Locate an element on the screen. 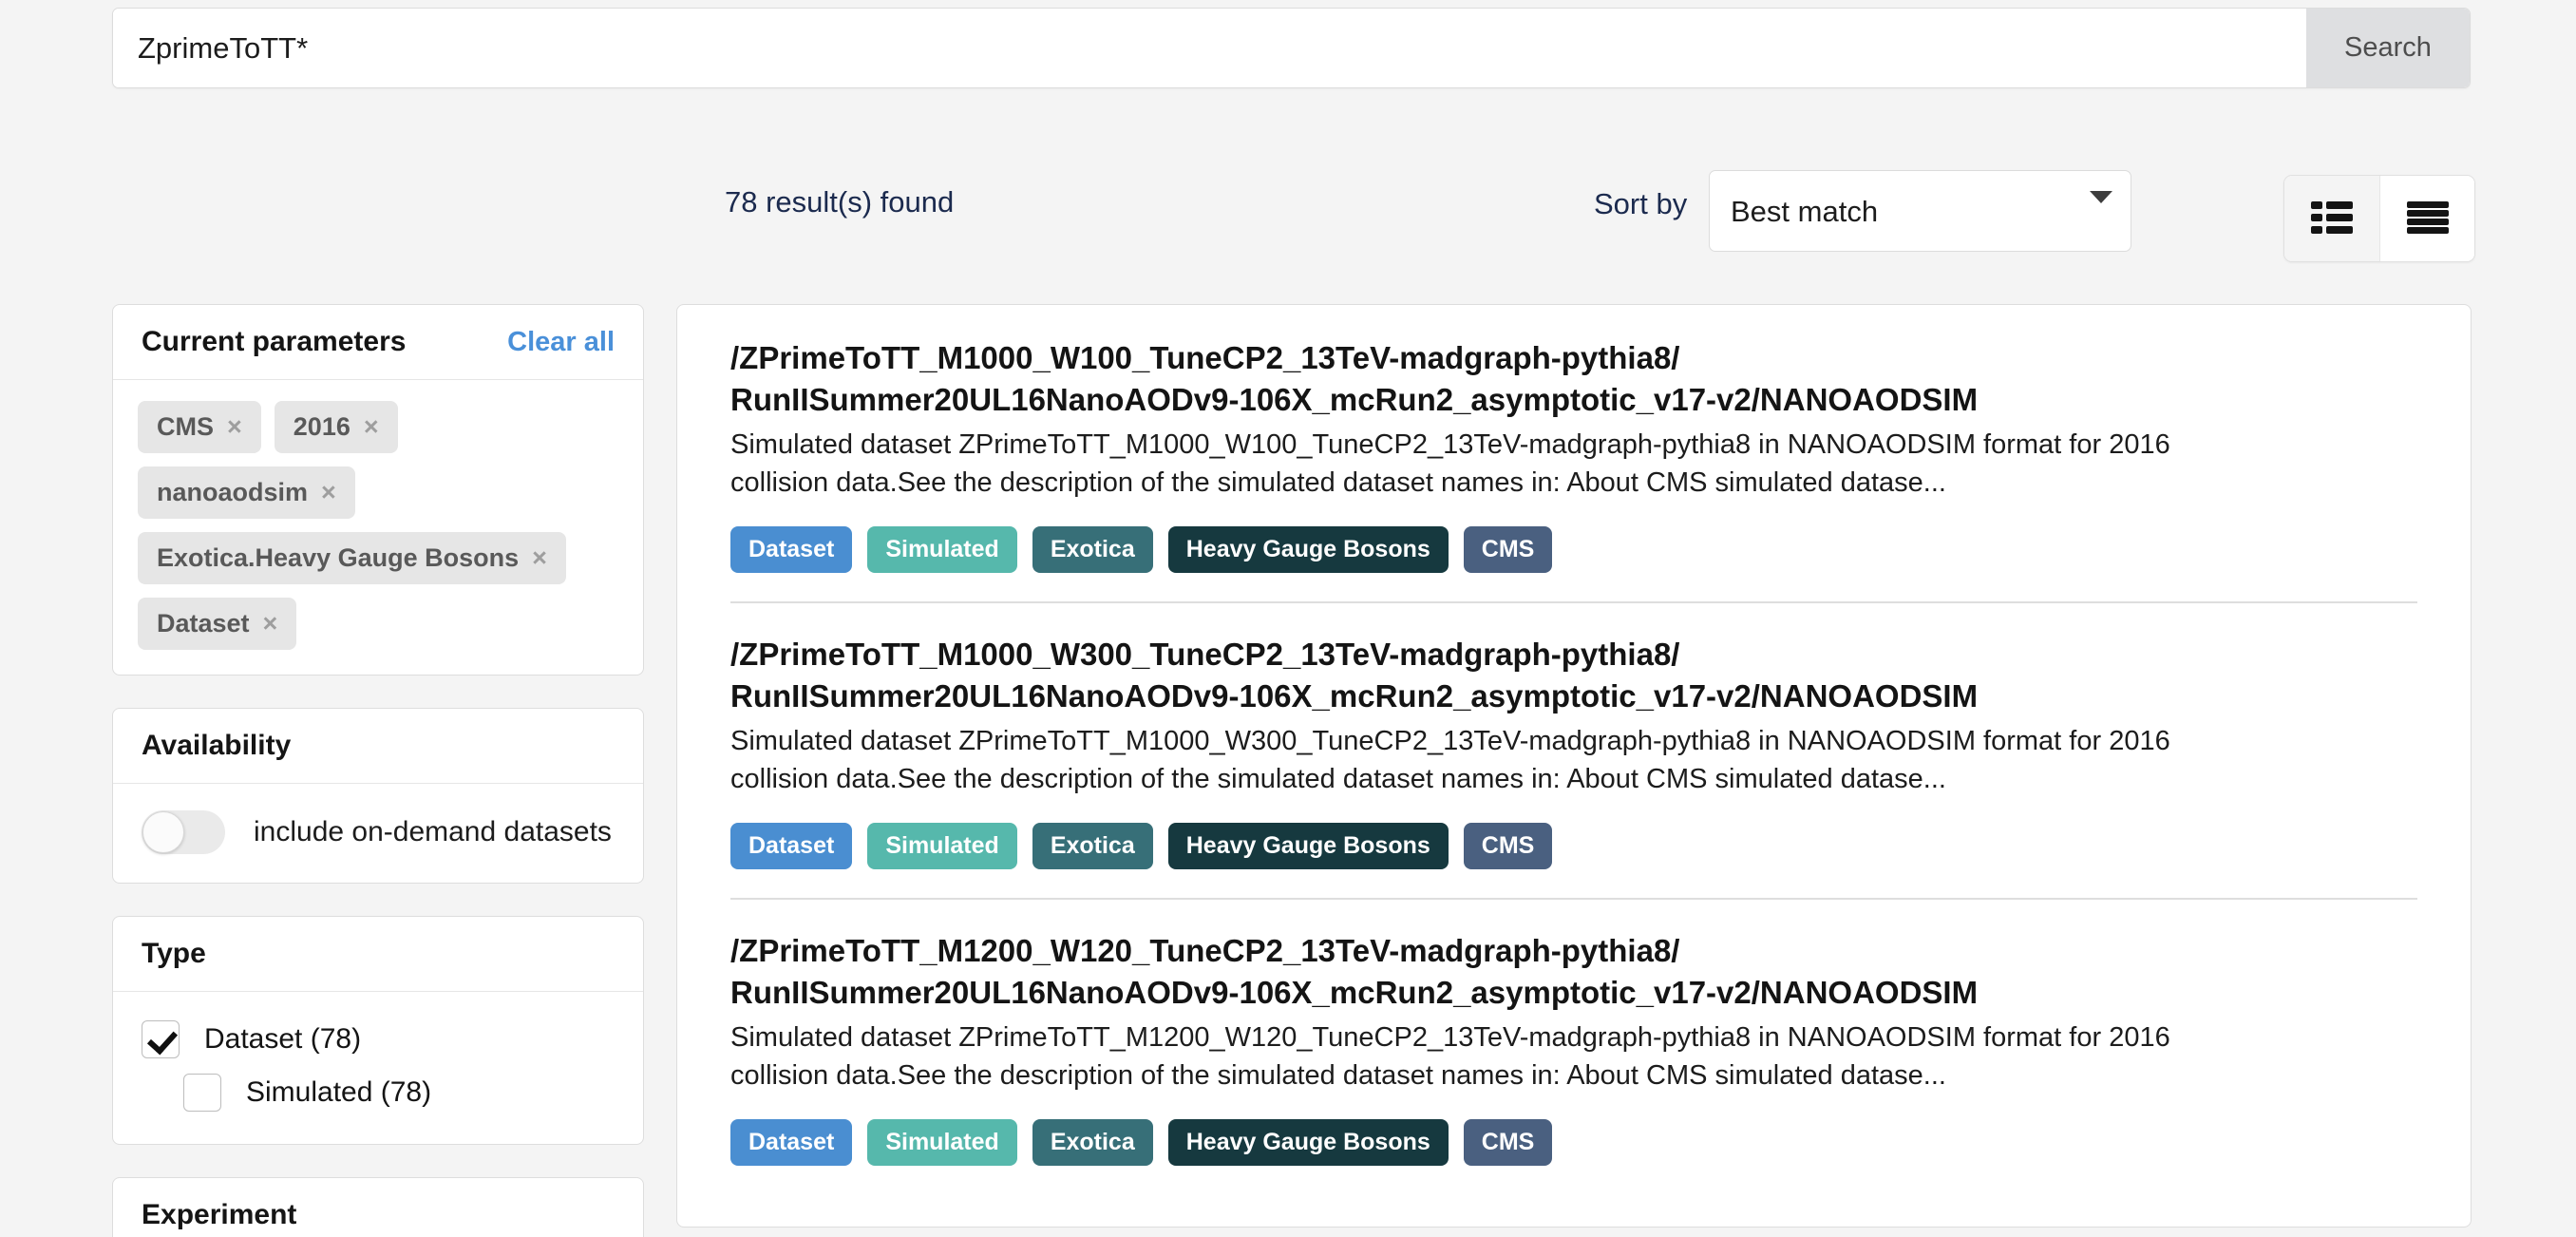 The image size is (2576, 1237). filter-chip-label: Exotica.Heavy Gauge Bosons is located at coordinates (338, 557).